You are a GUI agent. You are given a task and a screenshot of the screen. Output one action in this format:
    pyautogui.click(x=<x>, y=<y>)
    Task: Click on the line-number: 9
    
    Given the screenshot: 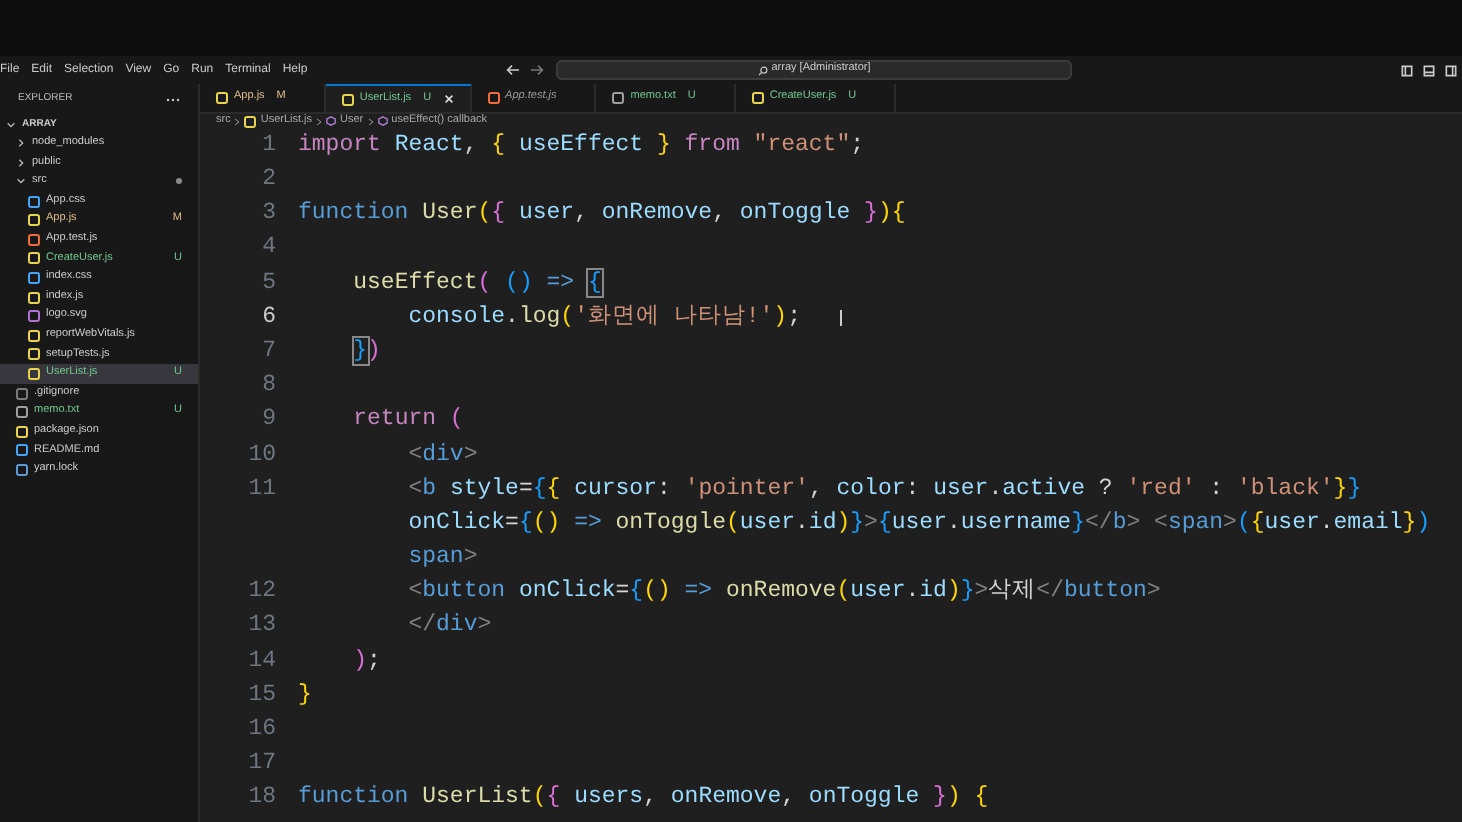 What is the action you would take?
    pyautogui.click(x=268, y=420)
    